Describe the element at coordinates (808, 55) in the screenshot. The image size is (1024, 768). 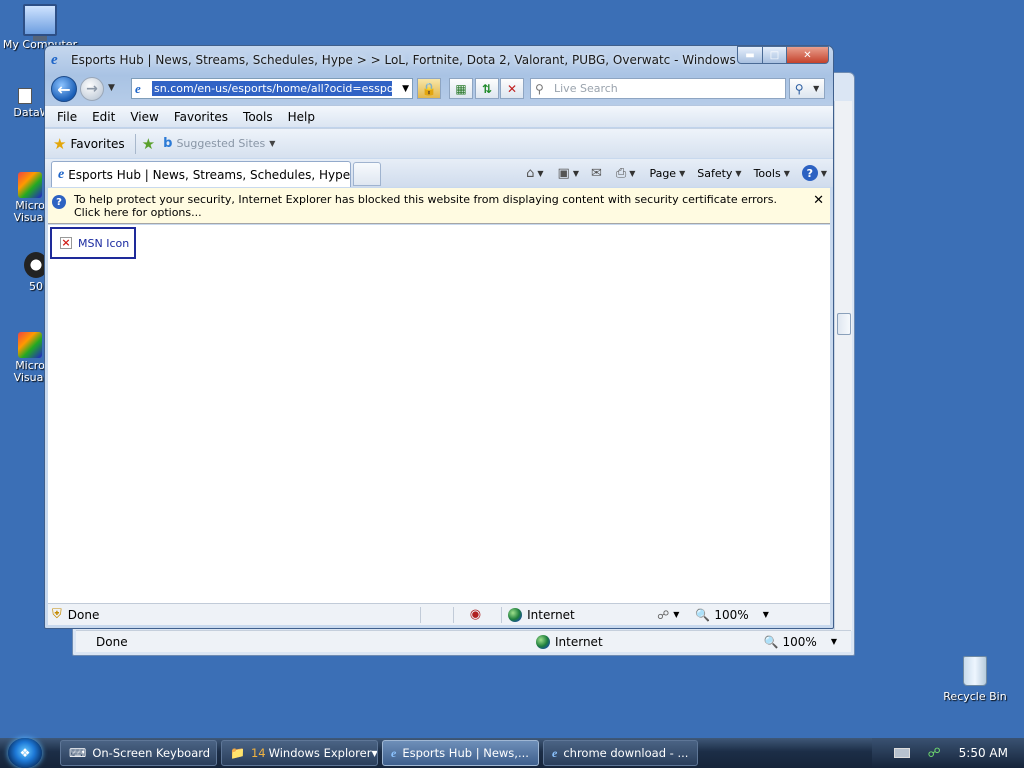
I see `close-button: ✕` at that location.